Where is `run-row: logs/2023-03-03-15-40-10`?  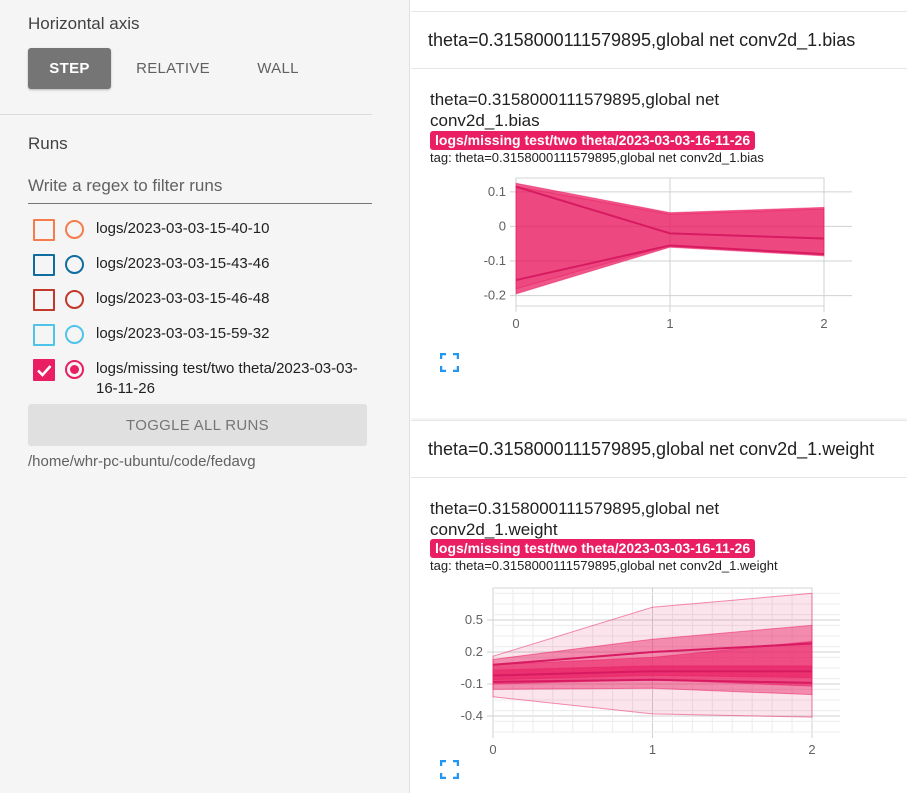
run-row: logs/2023-03-03-15-40-10 is located at coordinates (202, 230).